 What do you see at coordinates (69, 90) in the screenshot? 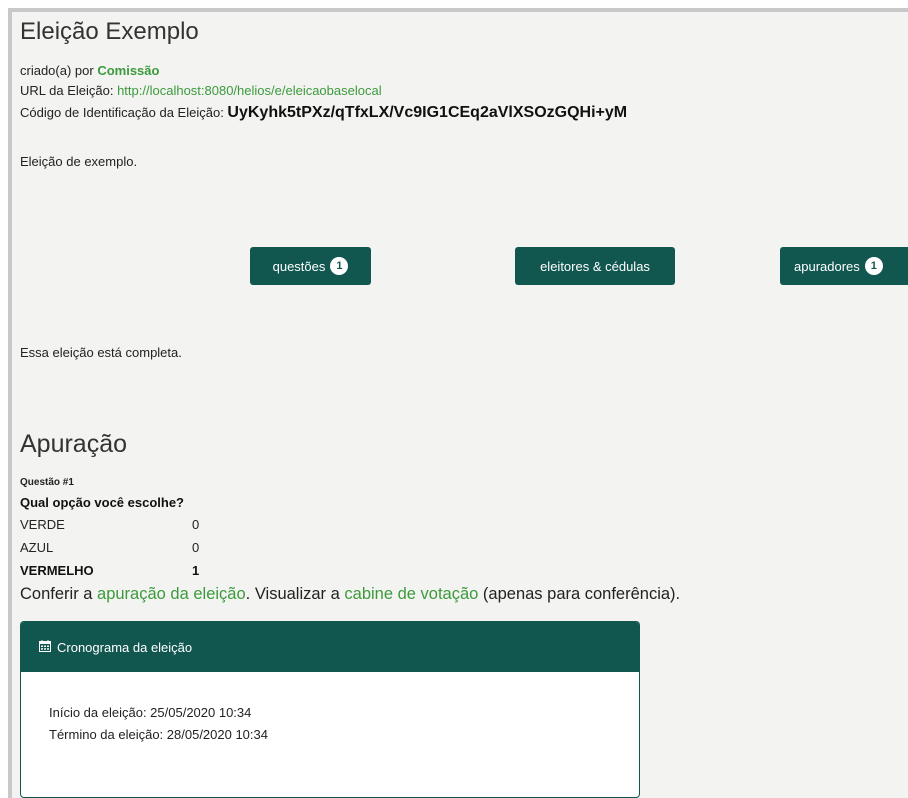
I see `election-url-label: URL da Eleição:` at bounding box center [69, 90].